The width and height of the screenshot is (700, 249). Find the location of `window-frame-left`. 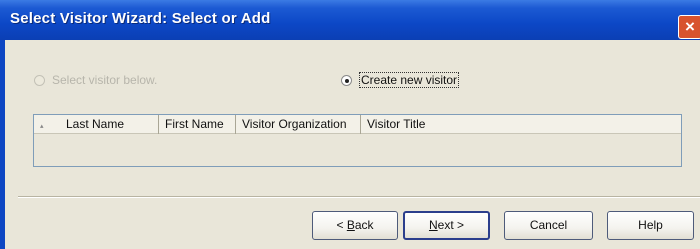

window-frame-left is located at coordinates (2, 144).